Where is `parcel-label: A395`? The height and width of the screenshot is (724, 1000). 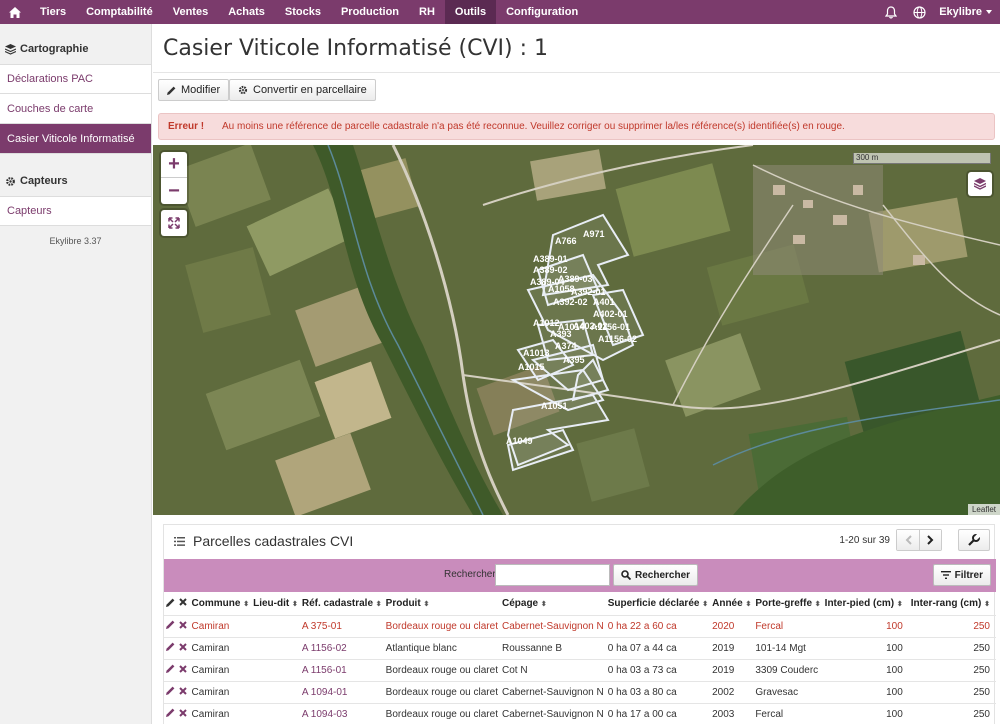 parcel-label: A395 is located at coordinates (574, 360).